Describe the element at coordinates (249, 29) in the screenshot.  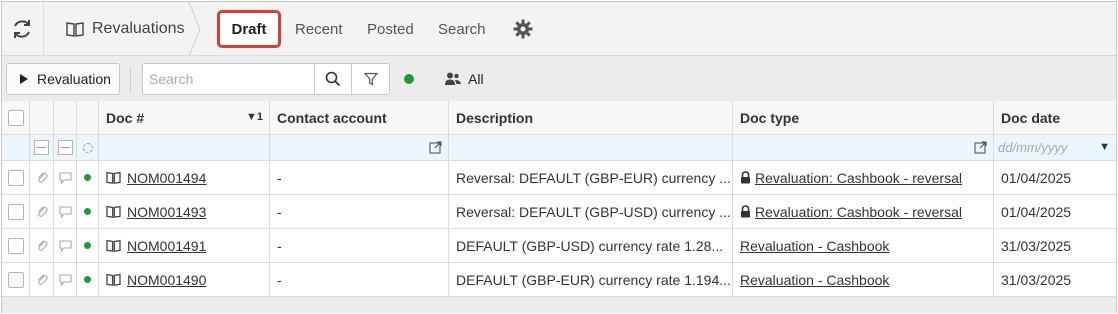
I see `tab-draft: Draft` at that location.